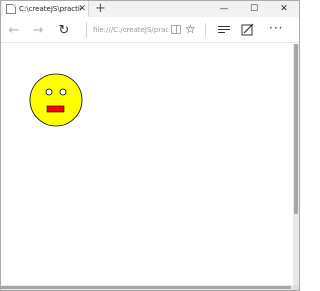  I want to click on title-bar: C:\createJS\practic ✕ + — ☐ ✕, so click(150, 9).